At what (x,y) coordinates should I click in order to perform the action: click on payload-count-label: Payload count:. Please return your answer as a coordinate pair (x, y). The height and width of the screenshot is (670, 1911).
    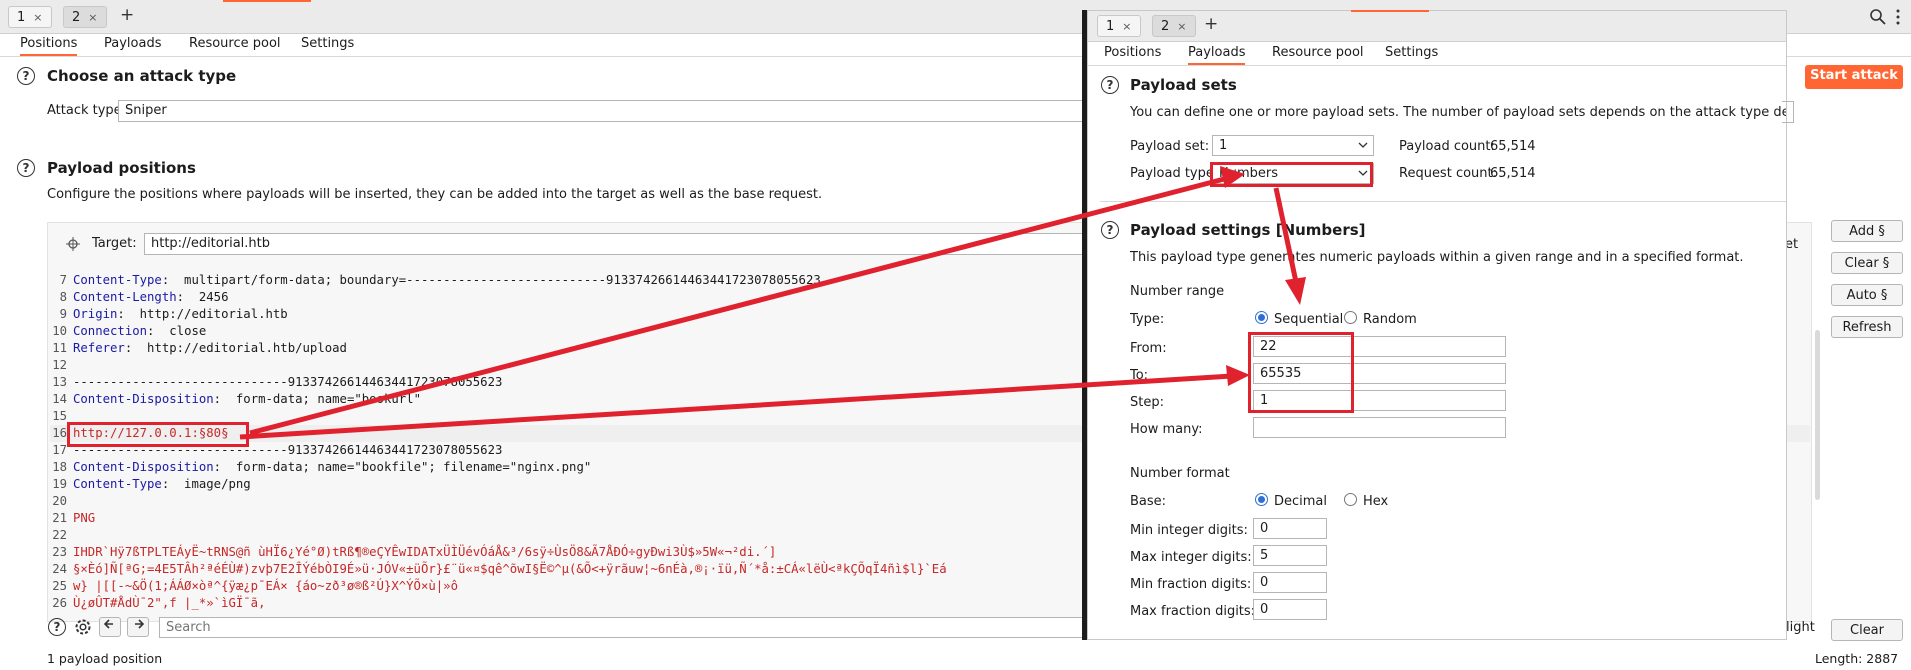
    Looking at the image, I should click on (1447, 146).